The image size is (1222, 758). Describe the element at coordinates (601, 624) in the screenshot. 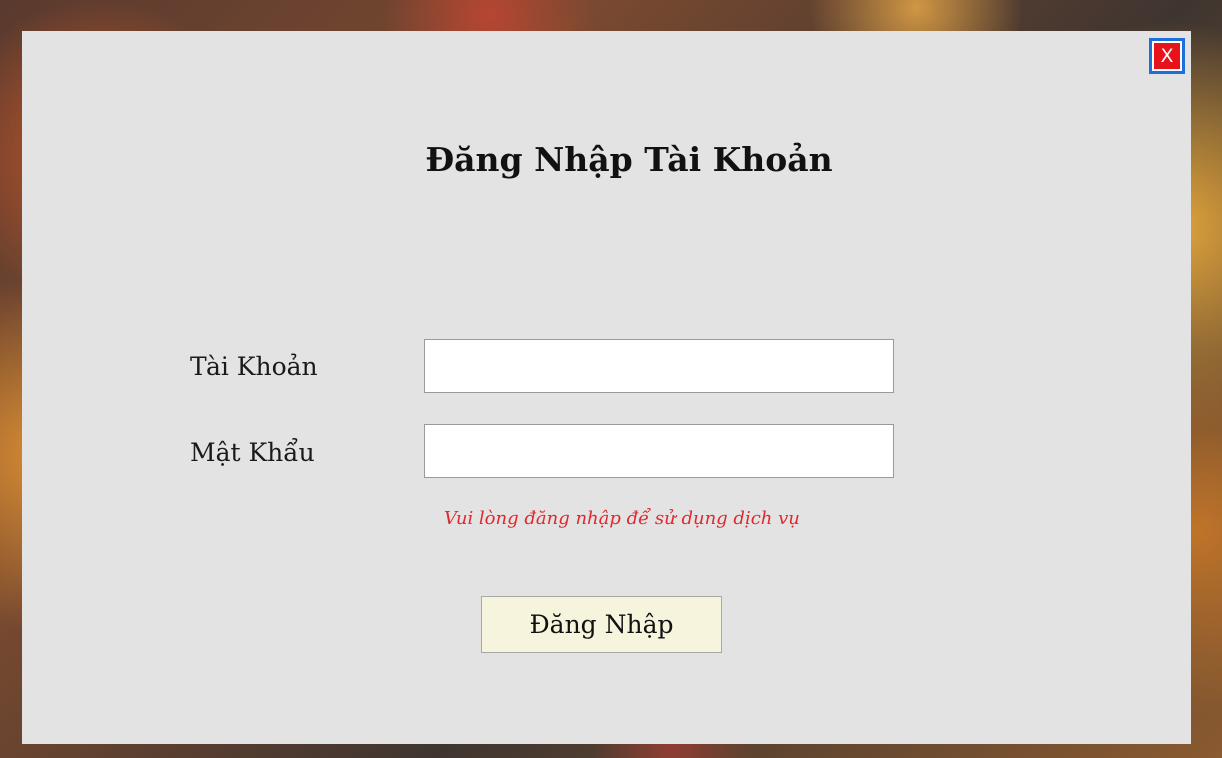

I see `login-button: Đăng Nhập` at that location.